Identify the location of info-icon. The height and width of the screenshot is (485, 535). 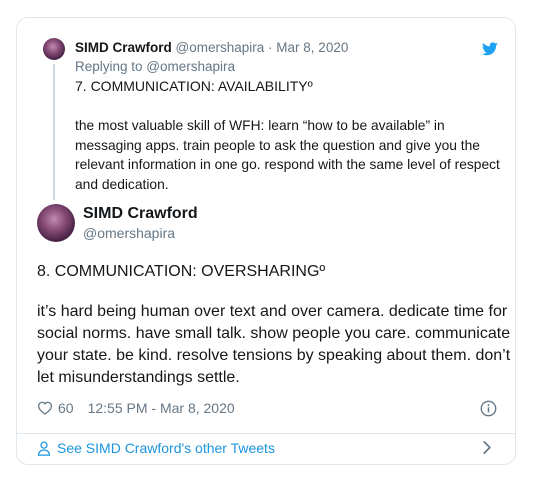
(488, 408).